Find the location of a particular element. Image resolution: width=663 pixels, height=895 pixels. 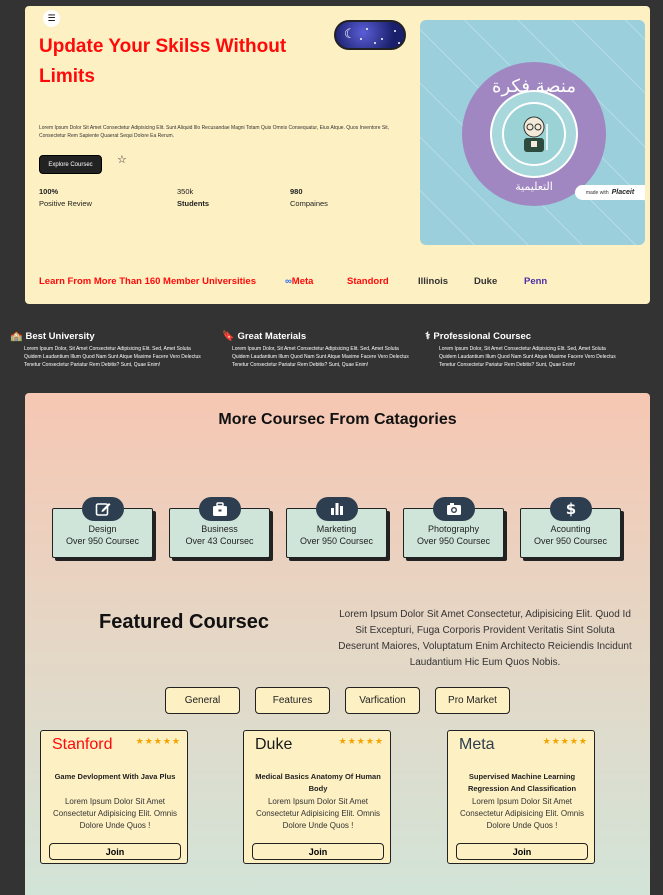

meta-logo-icon: ∞ is located at coordinates (288, 281).